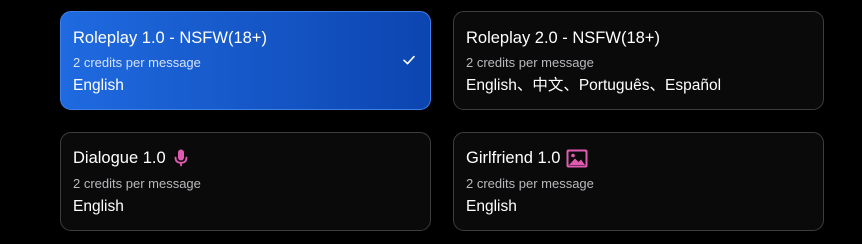 The height and width of the screenshot is (244, 862). I want to click on card-title-row: Dialogue 1.0, so click(130, 158).